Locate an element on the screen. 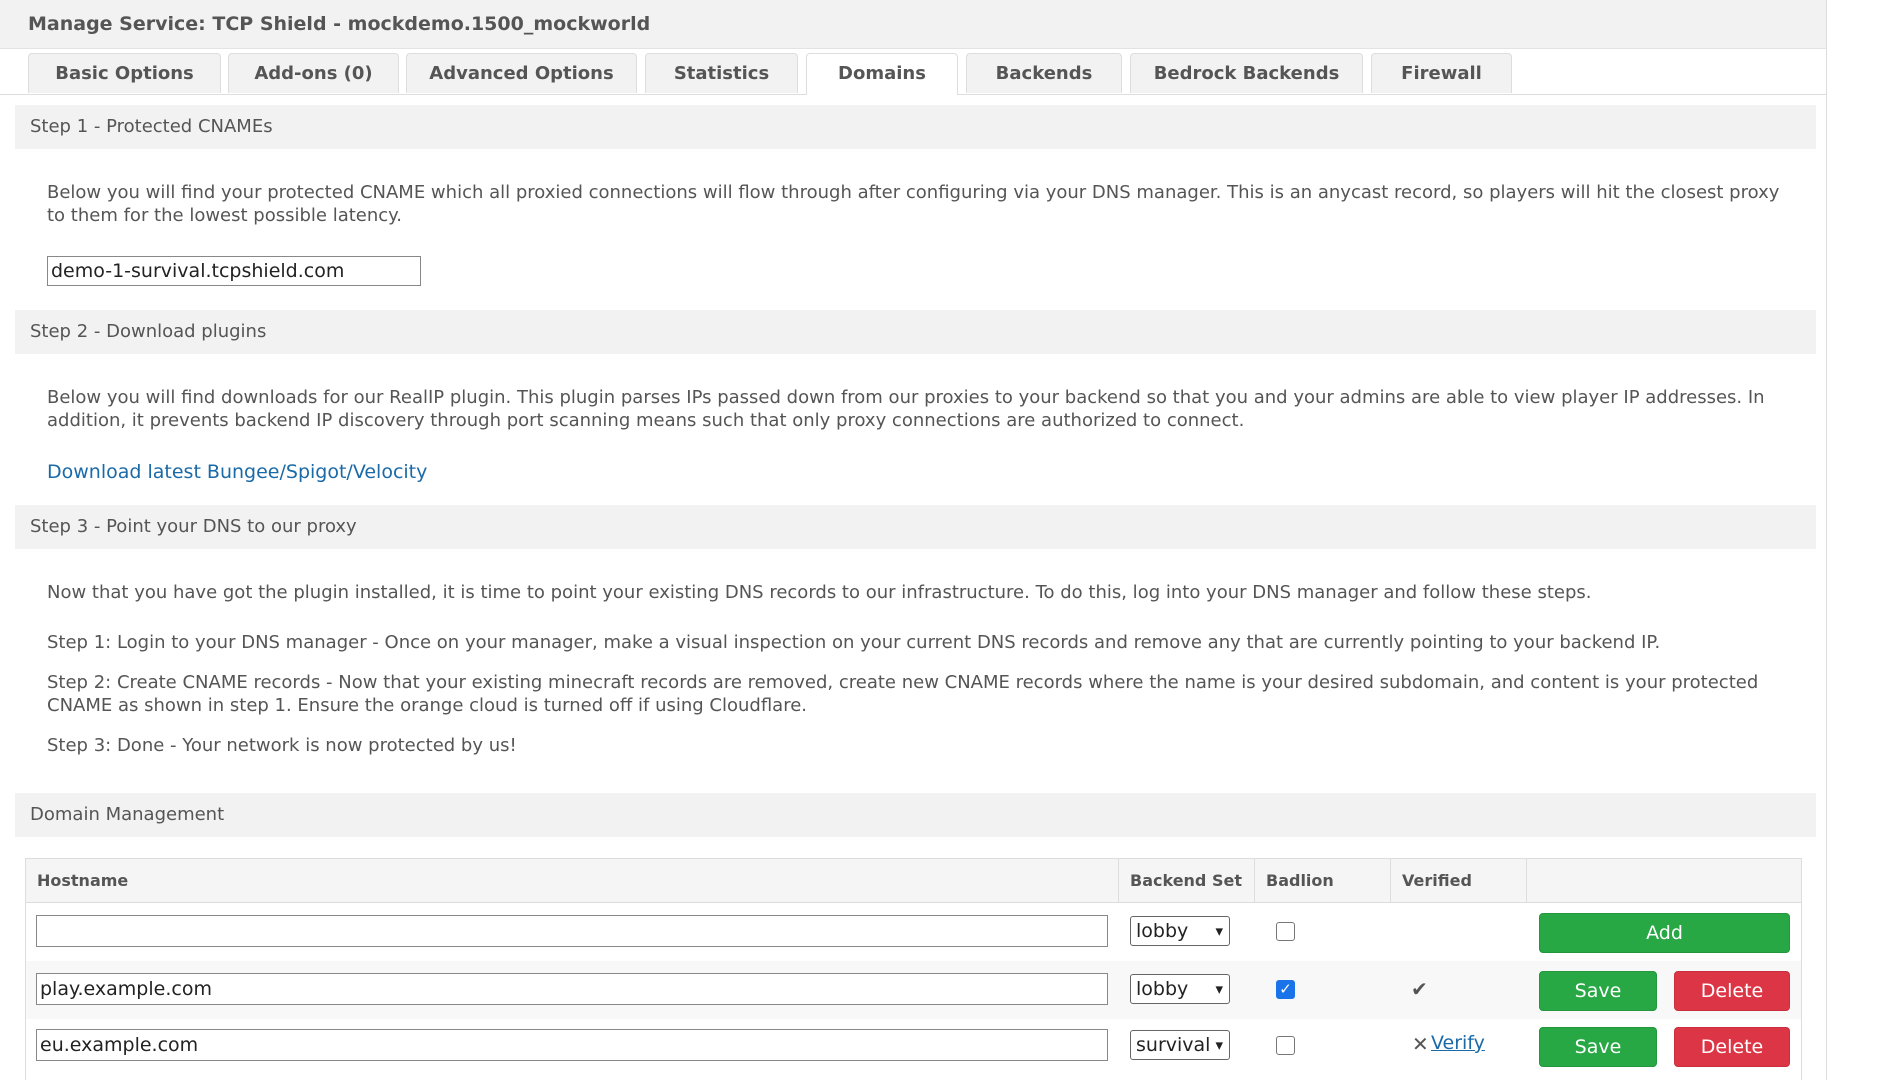  badlion-checkbox: ✓ is located at coordinates (1285, 989).